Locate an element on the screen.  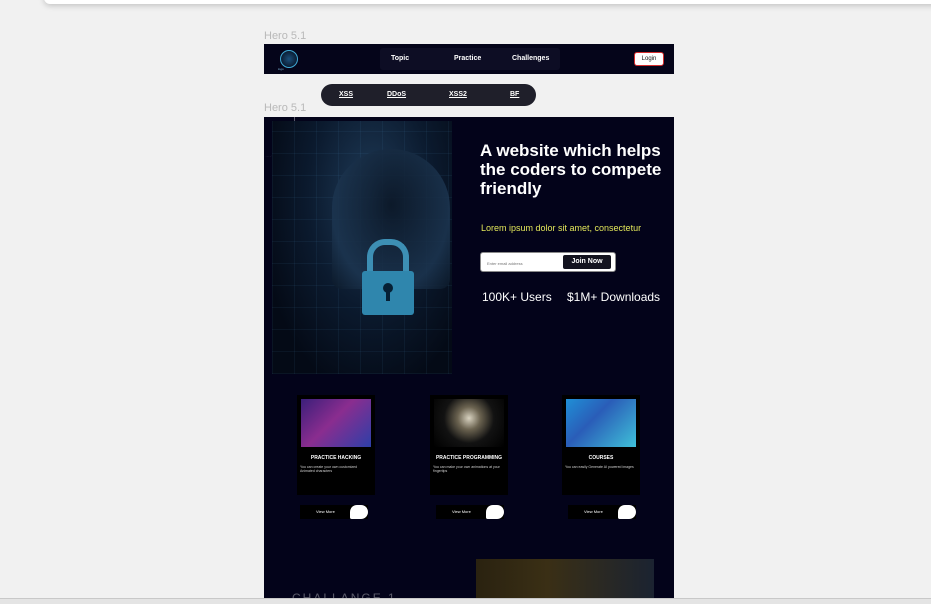
logo-icon is located at coordinates (289, 59).